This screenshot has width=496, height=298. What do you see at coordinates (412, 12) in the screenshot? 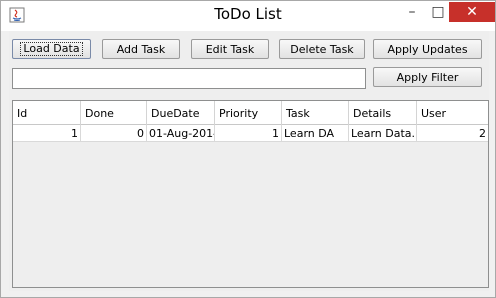
I see `minimize-icon: –` at bounding box center [412, 12].